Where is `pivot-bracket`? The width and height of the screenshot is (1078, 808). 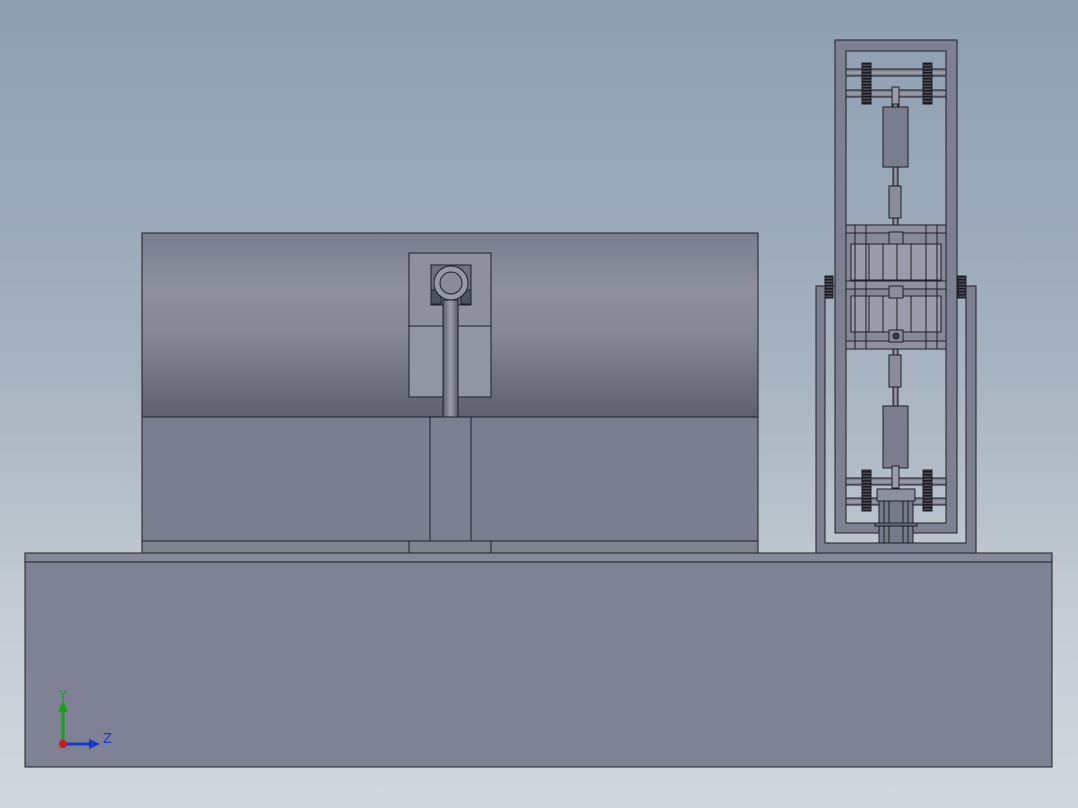 pivot-bracket is located at coordinates (450, 335).